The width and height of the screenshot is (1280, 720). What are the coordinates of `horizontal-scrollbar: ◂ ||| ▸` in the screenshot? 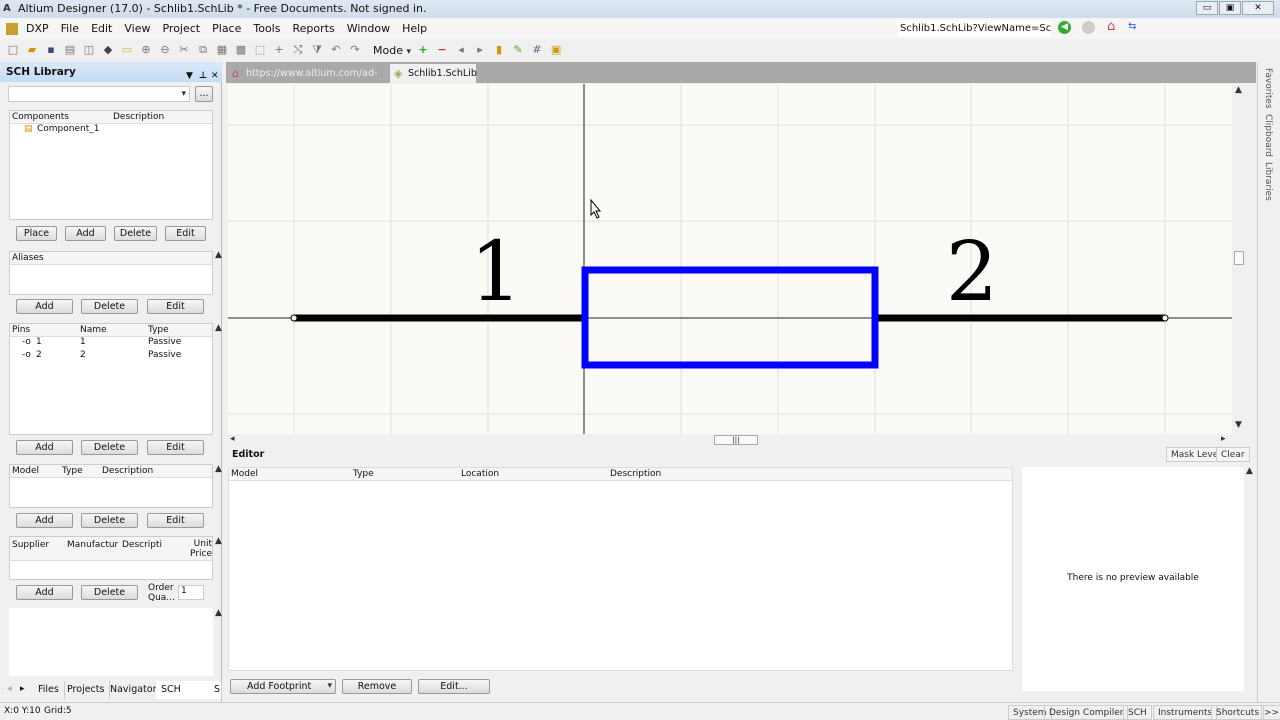 It's located at (730, 440).